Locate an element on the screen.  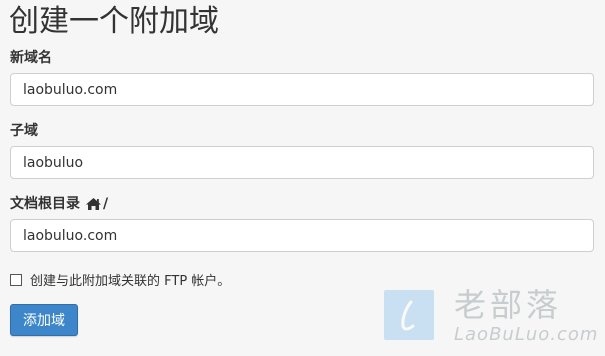
document-root-label-row: 文档根目录 / is located at coordinates (59, 204).